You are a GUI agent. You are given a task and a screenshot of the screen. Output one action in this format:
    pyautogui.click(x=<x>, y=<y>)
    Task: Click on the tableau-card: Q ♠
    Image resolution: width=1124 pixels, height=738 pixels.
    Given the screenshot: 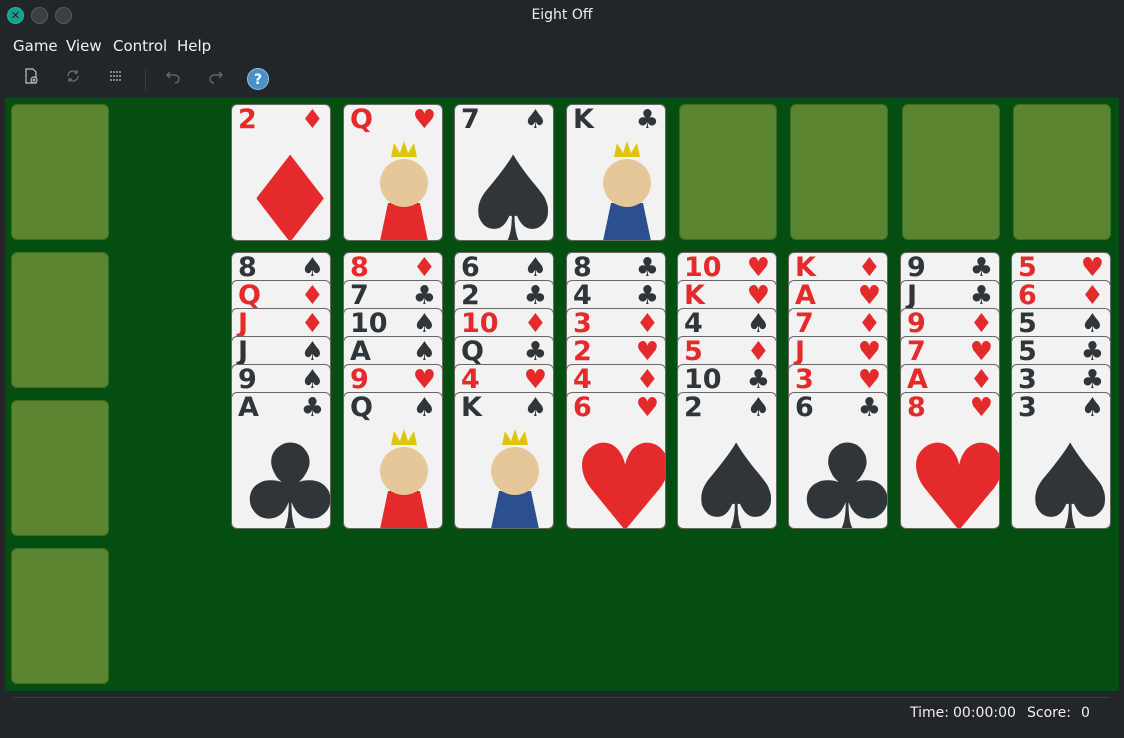 What is the action you would take?
    pyautogui.click(x=393, y=460)
    